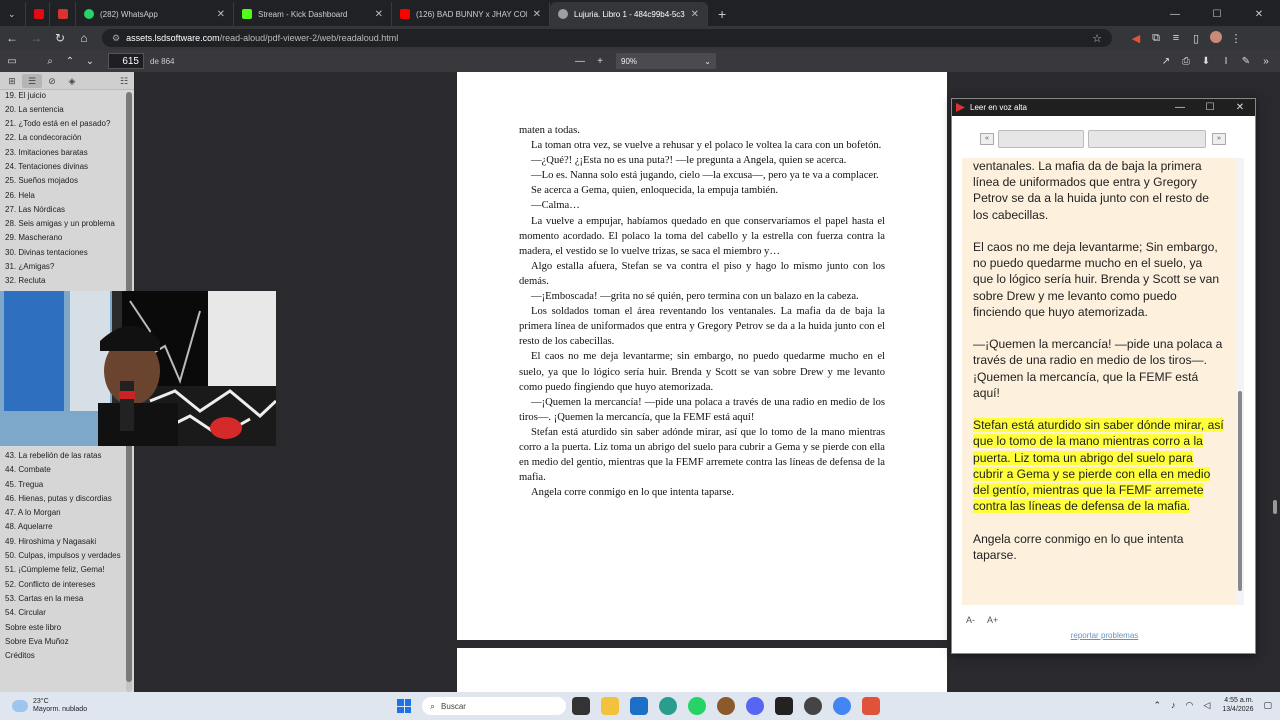 This screenshot has height=720, width=1280. What do you see at coordinates (64, 95) in the screenshot?
I see `outline-item: 19. El juicio` at bounding box center [64, 95].